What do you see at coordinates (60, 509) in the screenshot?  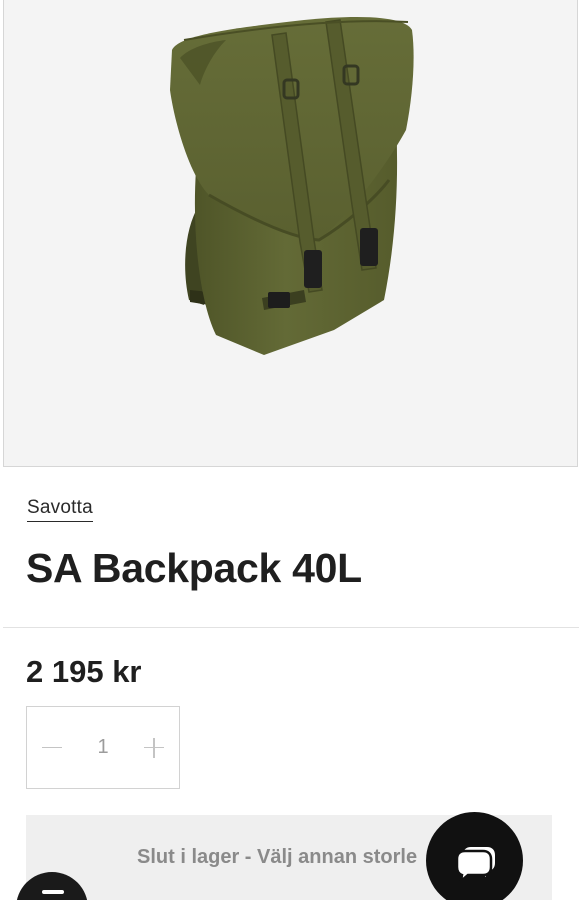 I see `brand-link: Savotta` at bounding box center [60, 509].